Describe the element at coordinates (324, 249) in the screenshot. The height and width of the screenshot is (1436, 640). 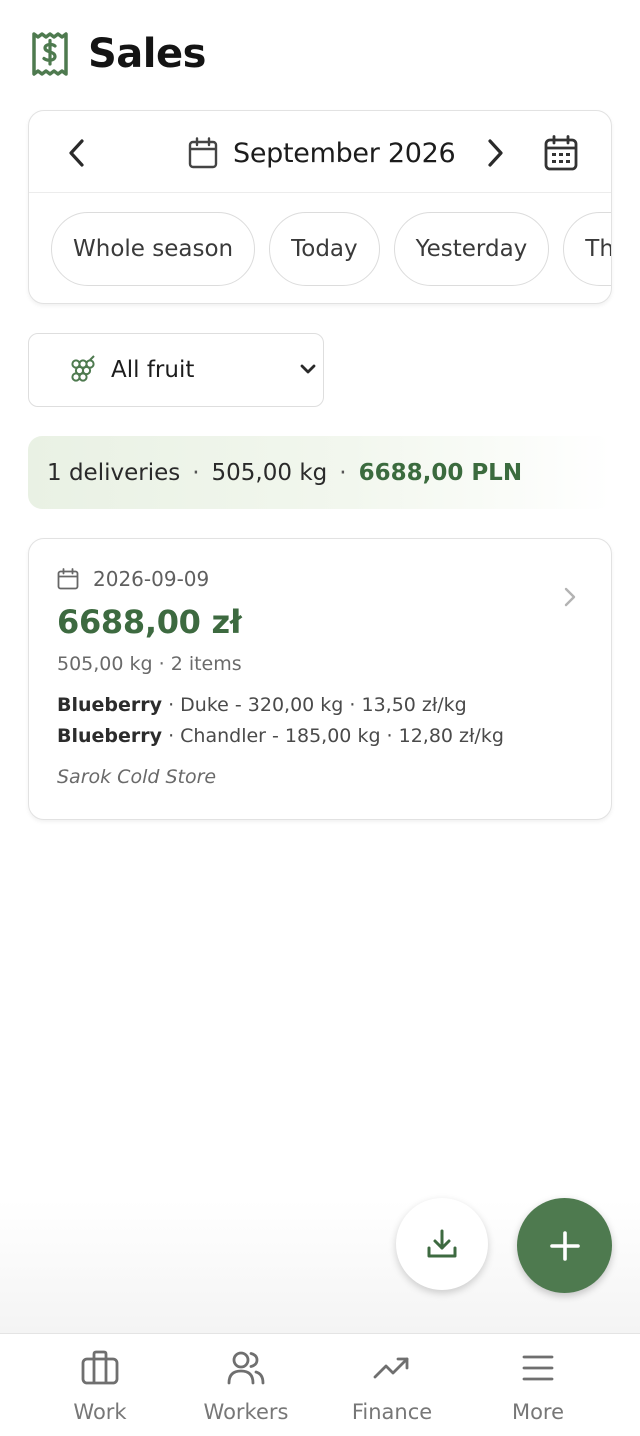
I see `chip-today: Today` at that location.